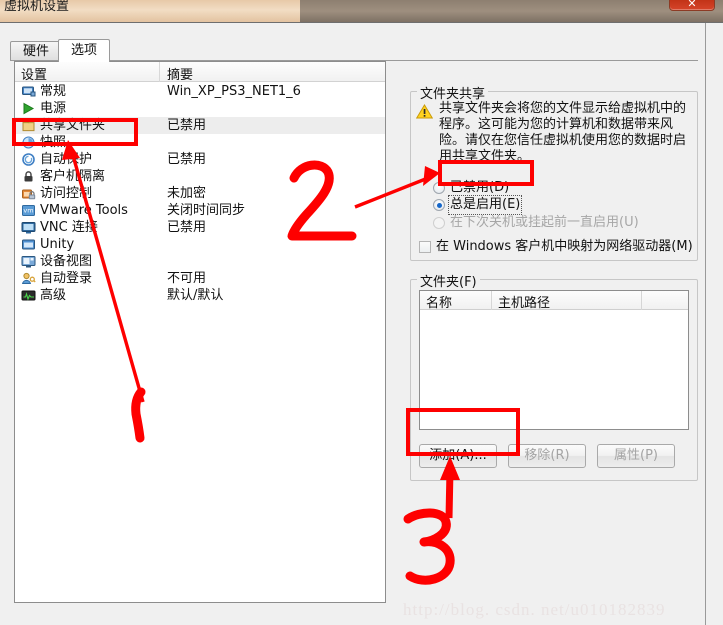 This screenshot has height=625, width=723. I want to click on list-item-label: 常规, so click(53, 91).